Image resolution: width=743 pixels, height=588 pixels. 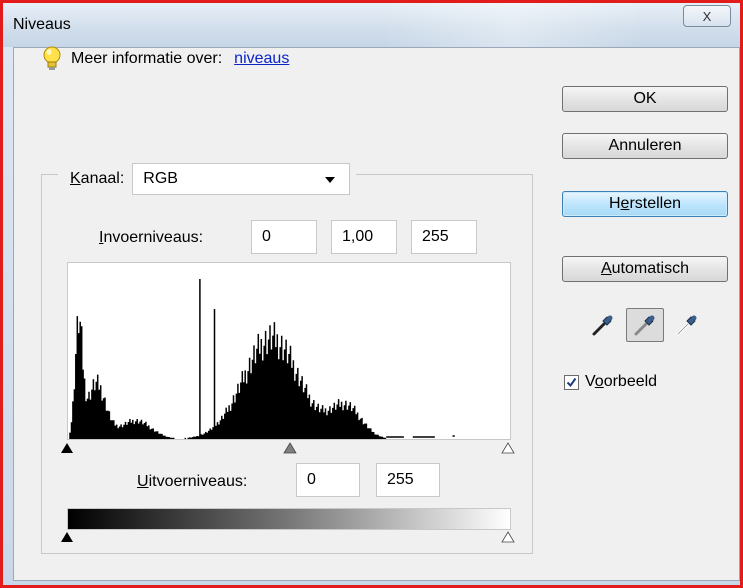 I want to click on reset-button-label: Herstellen, so click(x=645, y=203).